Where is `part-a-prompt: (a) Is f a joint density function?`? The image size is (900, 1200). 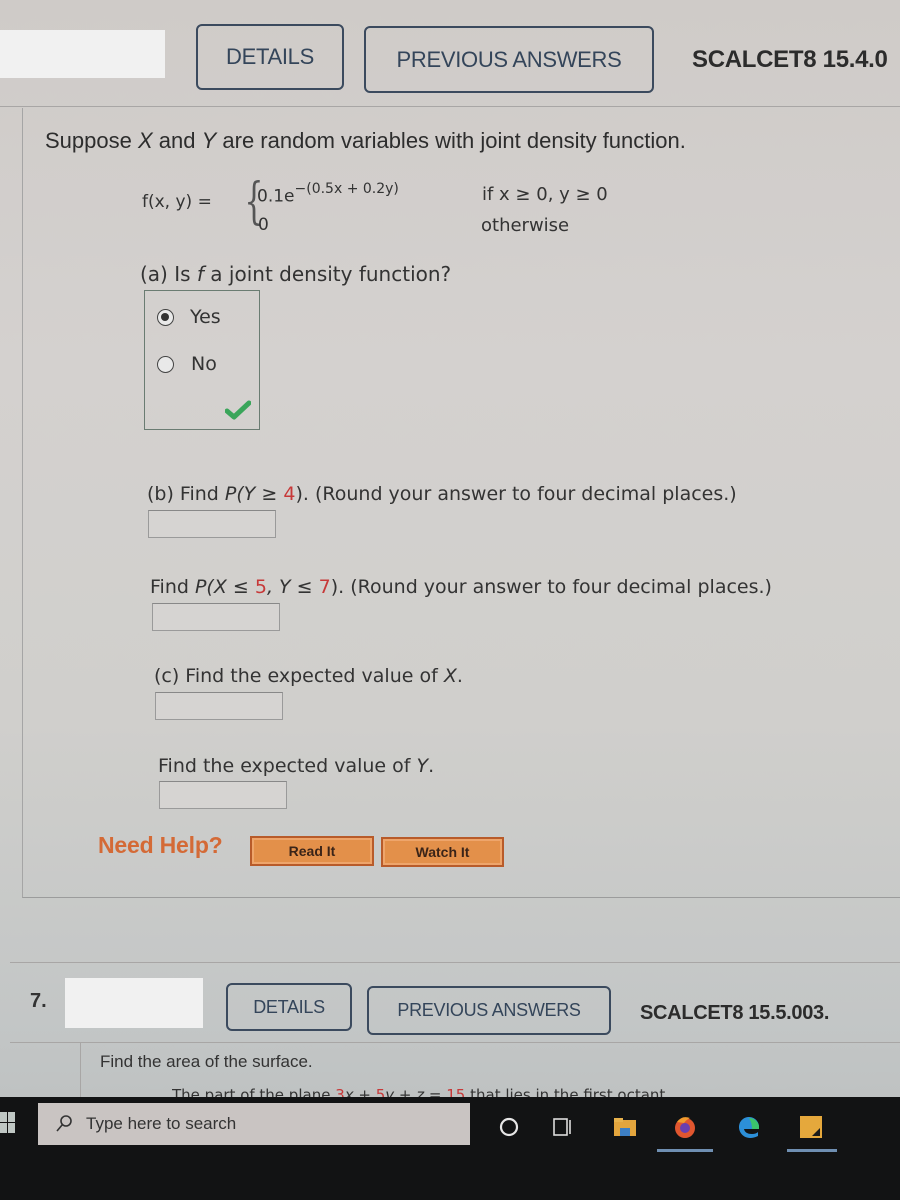
part-a-prompt: (a) Is f a joint density function? is located at coordinates (295, 274).